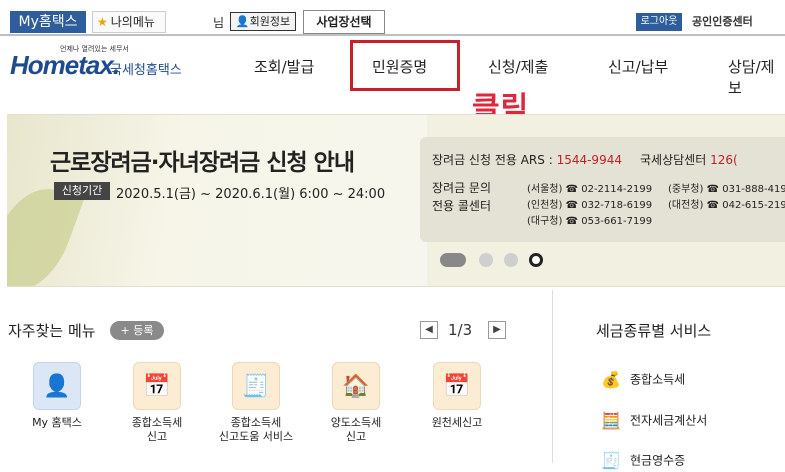 This screenshot has height=472, width=785. Describe the element at coordinates (462, 206) in the screenshot. I see `inquiry-line2: 전용 콜센터` at that location.